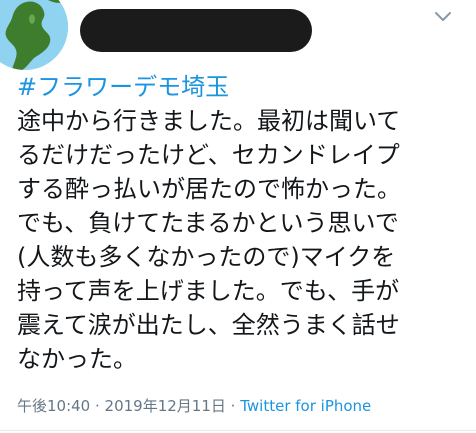 The width and height of the screenshot is (476, 433). Describe the element at coordinates (53, 406) in the screenshot. I see `tweet-time: 午後10:40` at that location.